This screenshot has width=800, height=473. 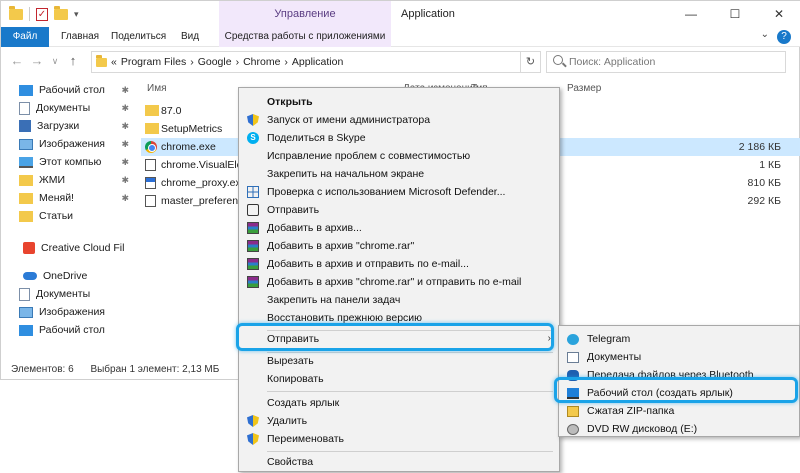 I want to click on nav-item-label: Рабочий стол, so click(x=72, y=90).